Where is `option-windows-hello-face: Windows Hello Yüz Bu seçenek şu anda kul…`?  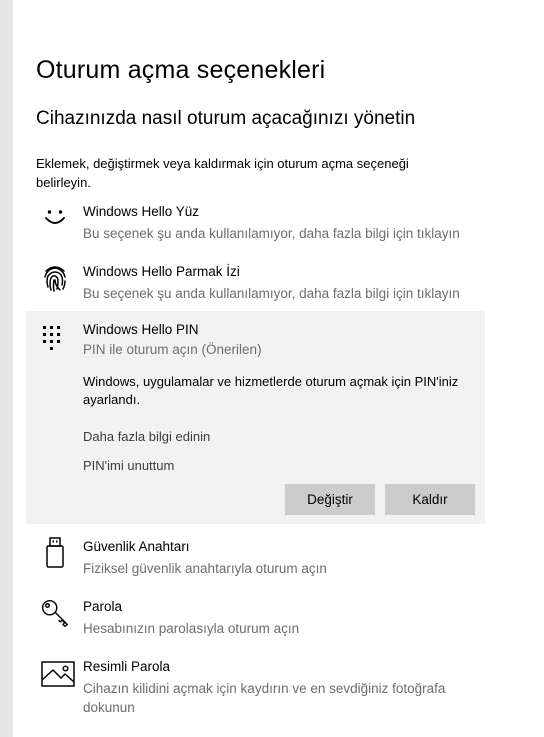
option-windows-hello-face: Windows Hello Yüz Bu seçenek şu anda kul… is located at coordinates (255, 226).